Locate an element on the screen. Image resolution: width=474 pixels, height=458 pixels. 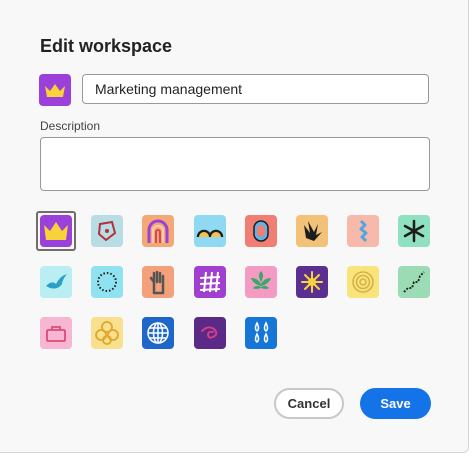
icon-option-swirl is located at coordinates (210, 333).